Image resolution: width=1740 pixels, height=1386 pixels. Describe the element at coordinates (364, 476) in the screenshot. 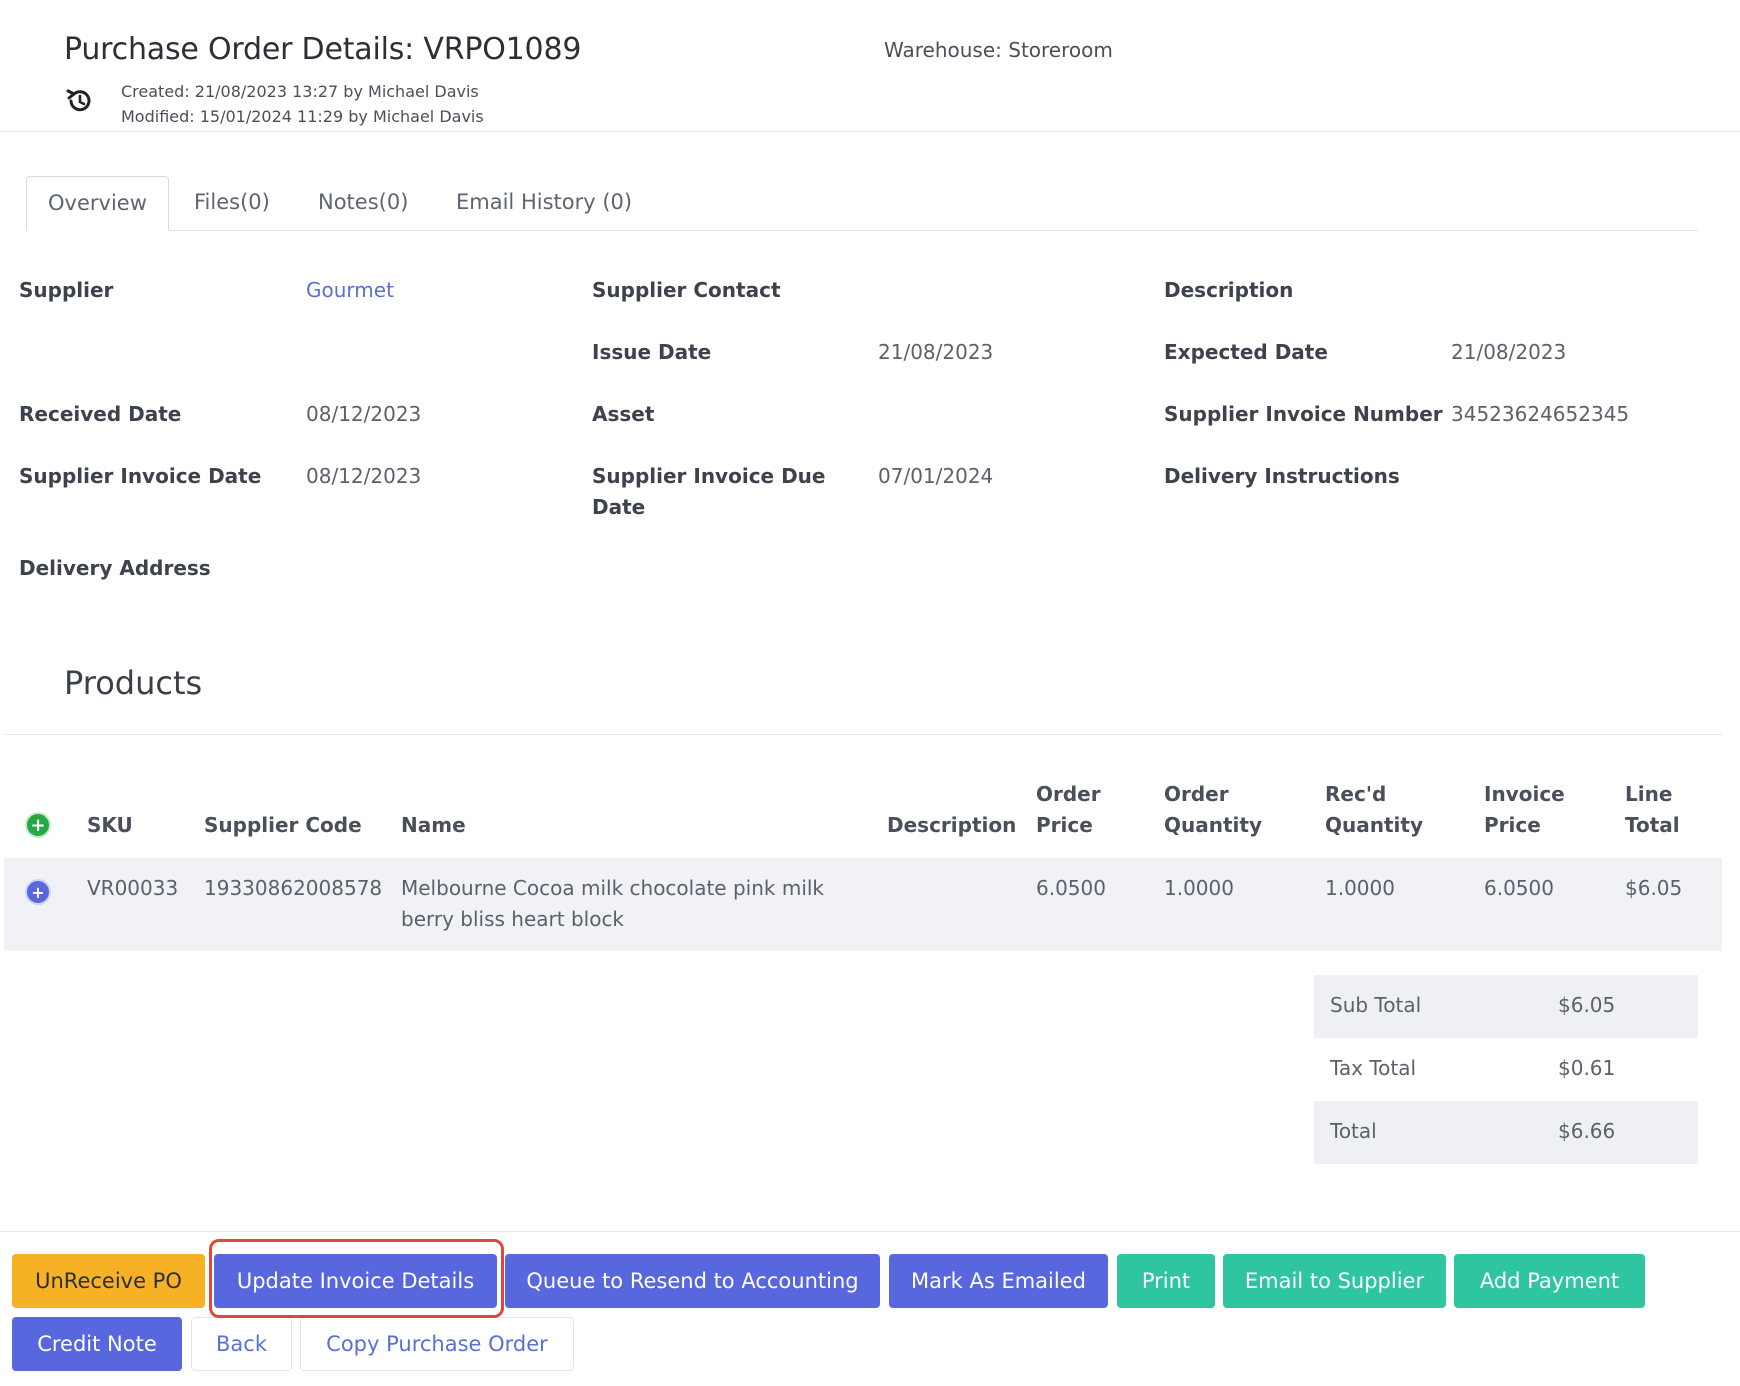

I see `supplier-invoice-date-value: 08/12/2023` at that location.